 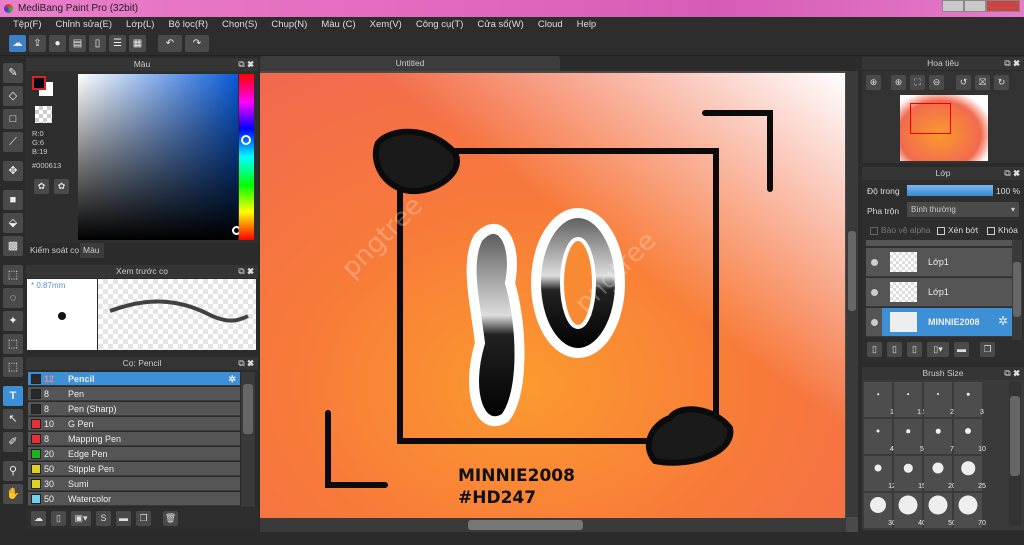 What do you see at coordinates (13, 223) in the screenshot?
I see `bucket-tool-icon: ⬙` at bounding box center [13, 223].